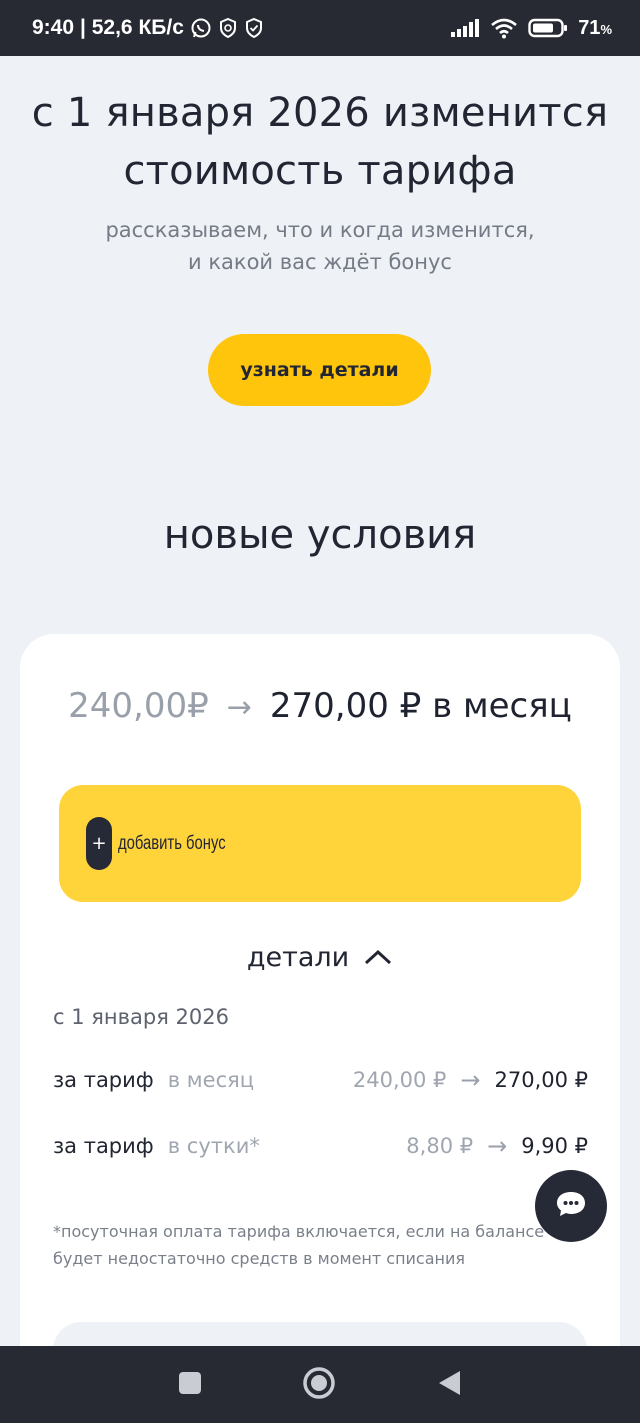 Image resolution: width=640 pixels, height=1423 pixels. I want to click on section-title: новые условия, so click(320, 535).